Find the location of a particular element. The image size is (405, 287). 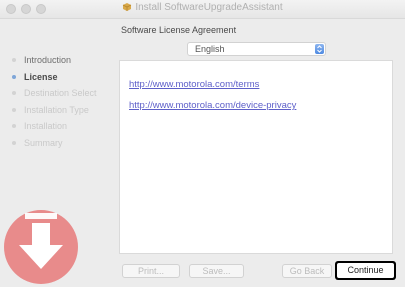

language-select: English is located at coordinates (256, 49).